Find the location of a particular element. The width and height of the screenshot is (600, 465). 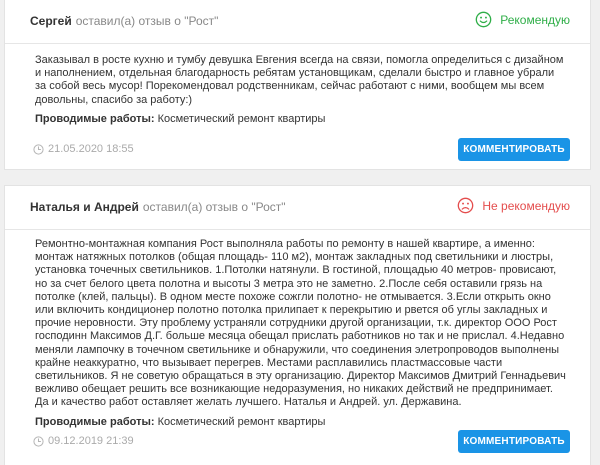

review-date: 21.05.2020 18:55 is located at coordinates (83, 149).